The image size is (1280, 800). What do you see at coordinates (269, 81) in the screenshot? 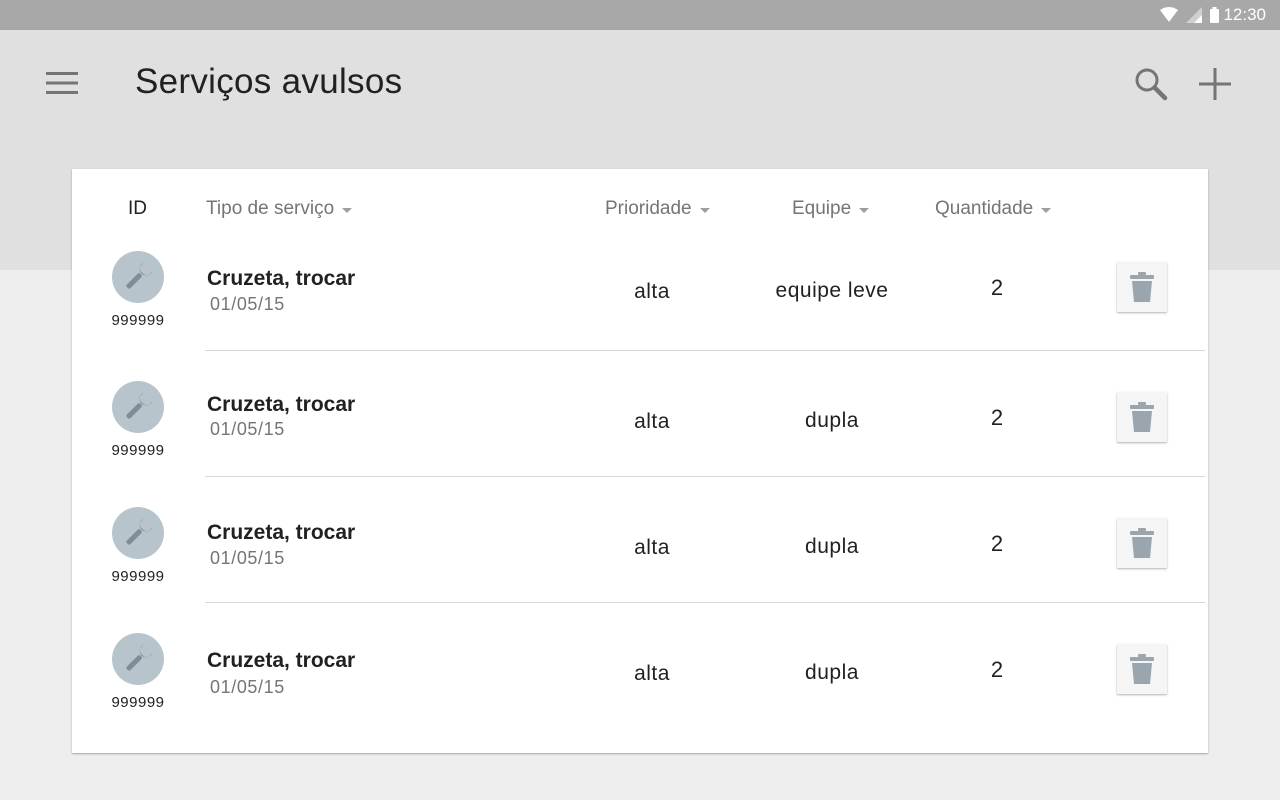
I see `page-title: Serviços avulsos` at bounding box center [269, 81].